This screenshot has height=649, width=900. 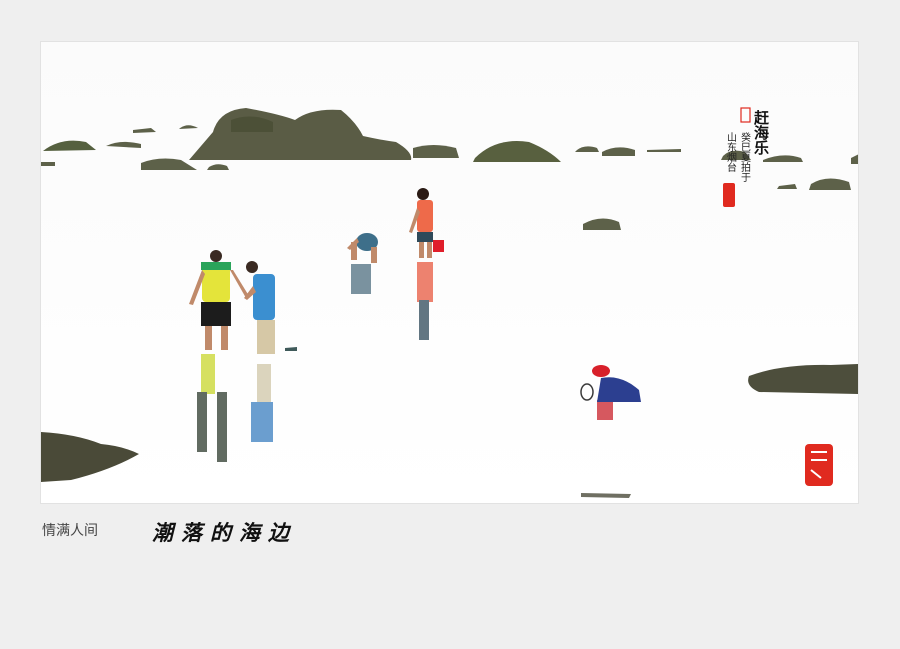 I want to click on calligraphy-note-2: 山东烟台, so click(x=731, y=152).